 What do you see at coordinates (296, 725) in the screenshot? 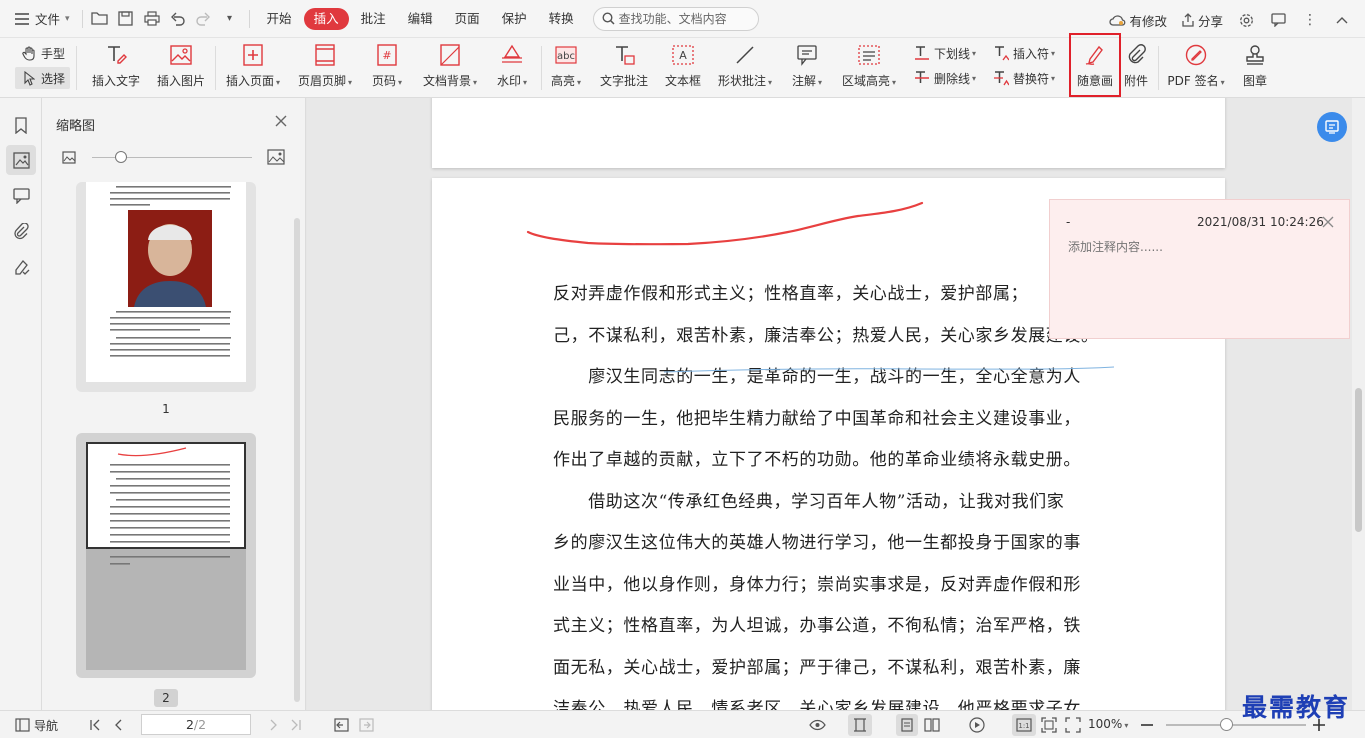
I see `last-page-icon` at bounding box center [296, 725].